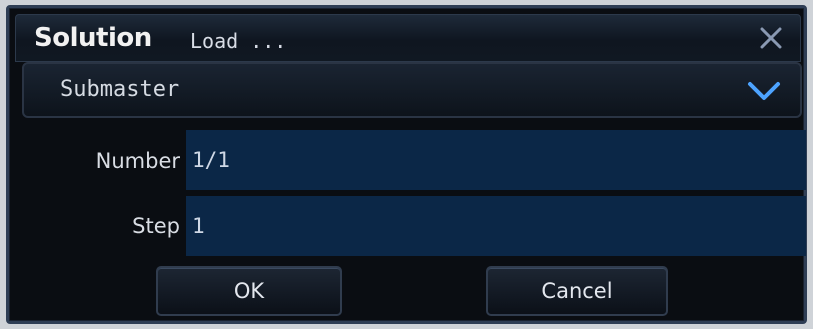 The height and width of the screenshot is (329, 813). I want to click on ok-button: OK, so click(249, 291).